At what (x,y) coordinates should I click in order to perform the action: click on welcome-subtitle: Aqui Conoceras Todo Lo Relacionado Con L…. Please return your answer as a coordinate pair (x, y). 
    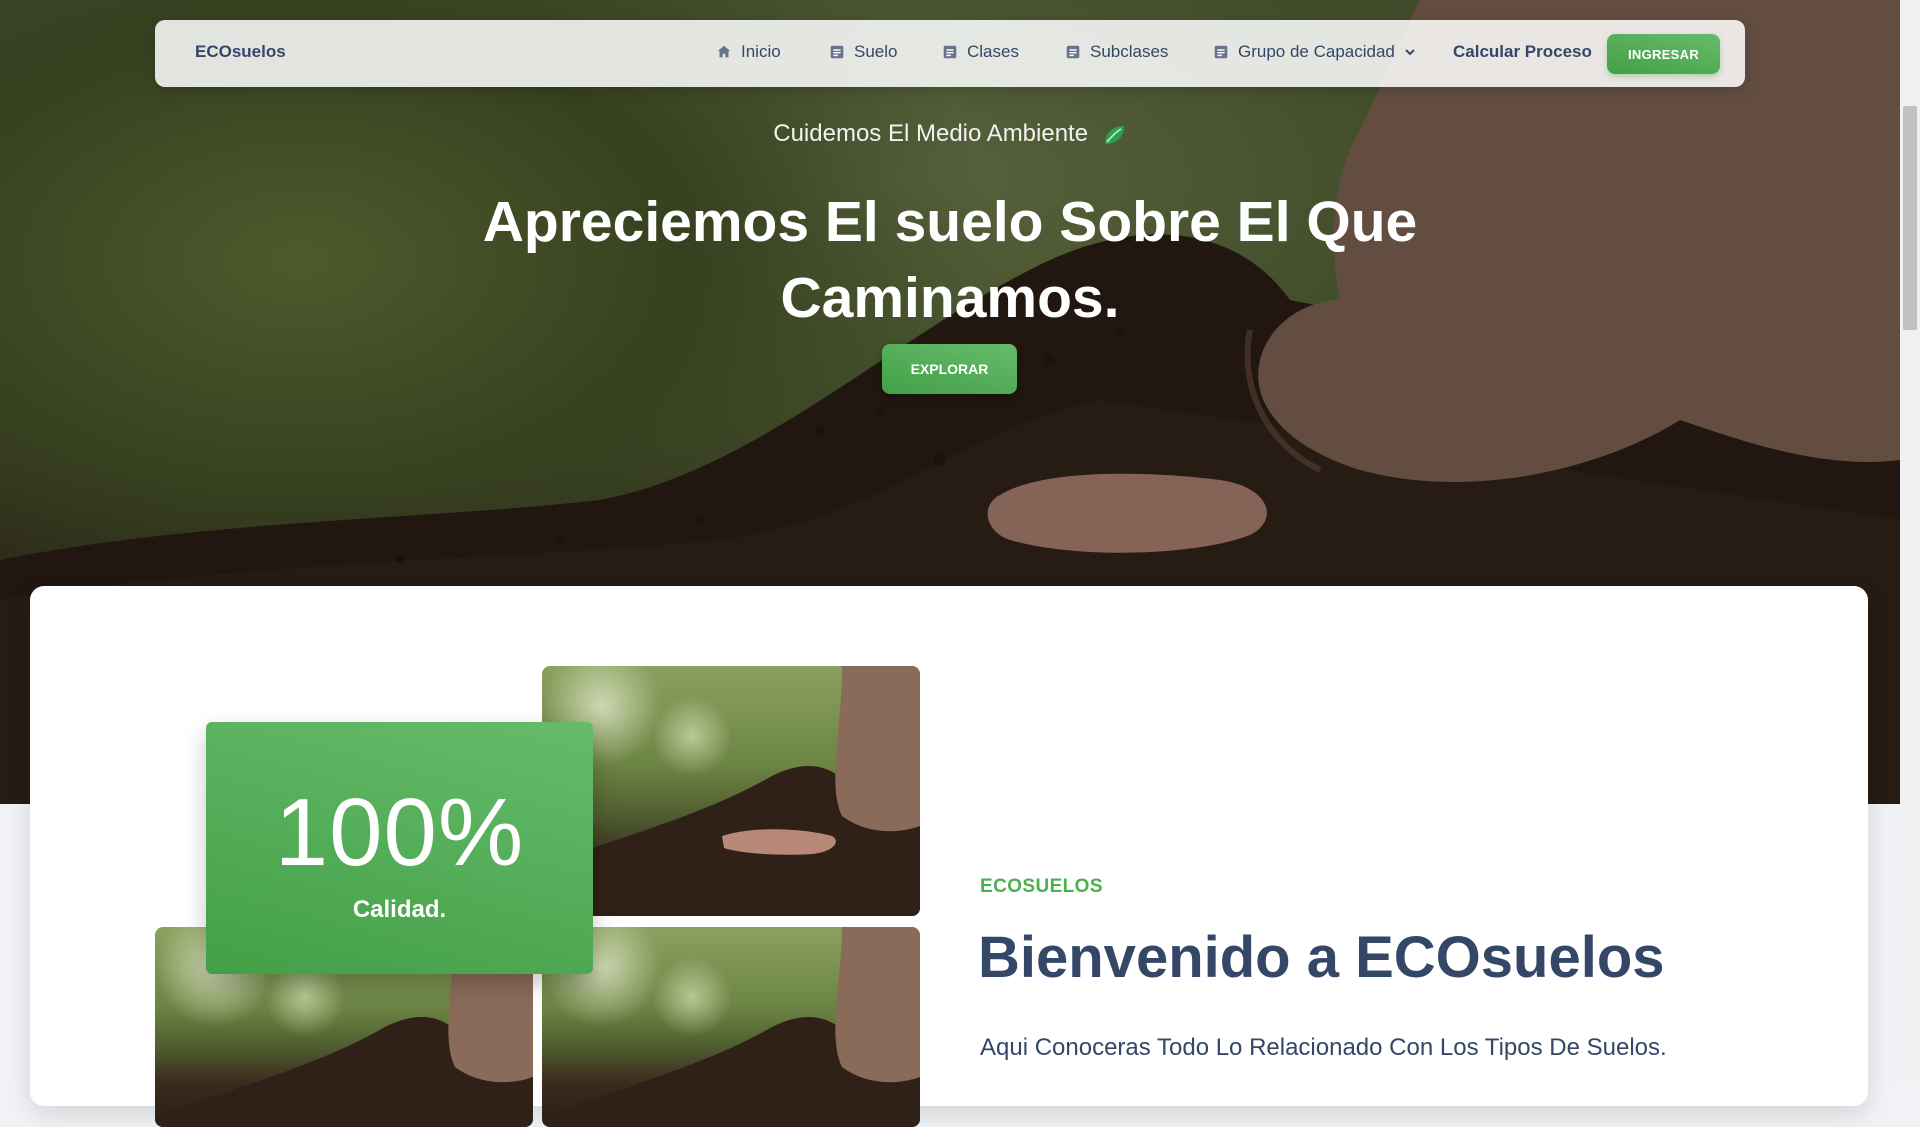
    Looking at the image, I should click on (1323, 1047).